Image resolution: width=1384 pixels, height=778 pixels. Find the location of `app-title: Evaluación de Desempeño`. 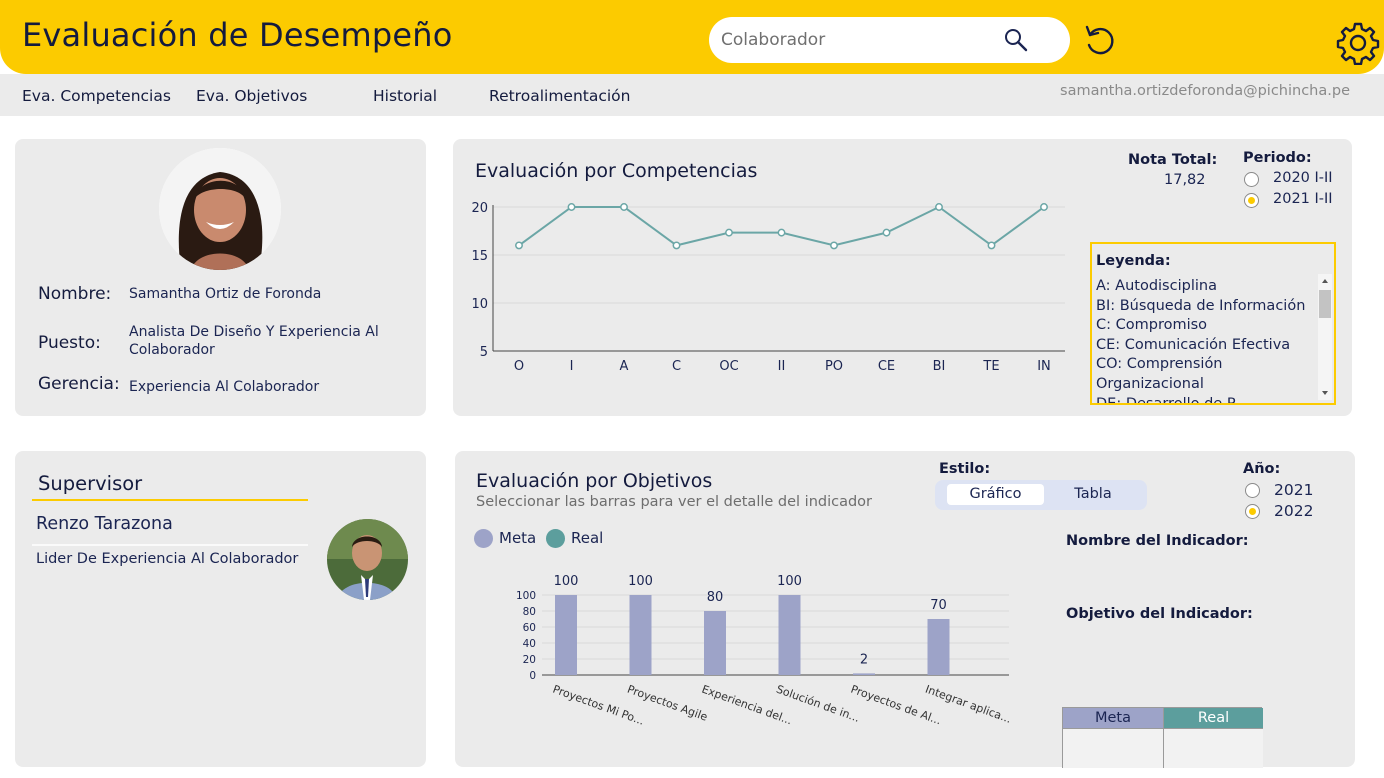

app-title: Evaluación de Desempeño is located at coordinates (237, 35).